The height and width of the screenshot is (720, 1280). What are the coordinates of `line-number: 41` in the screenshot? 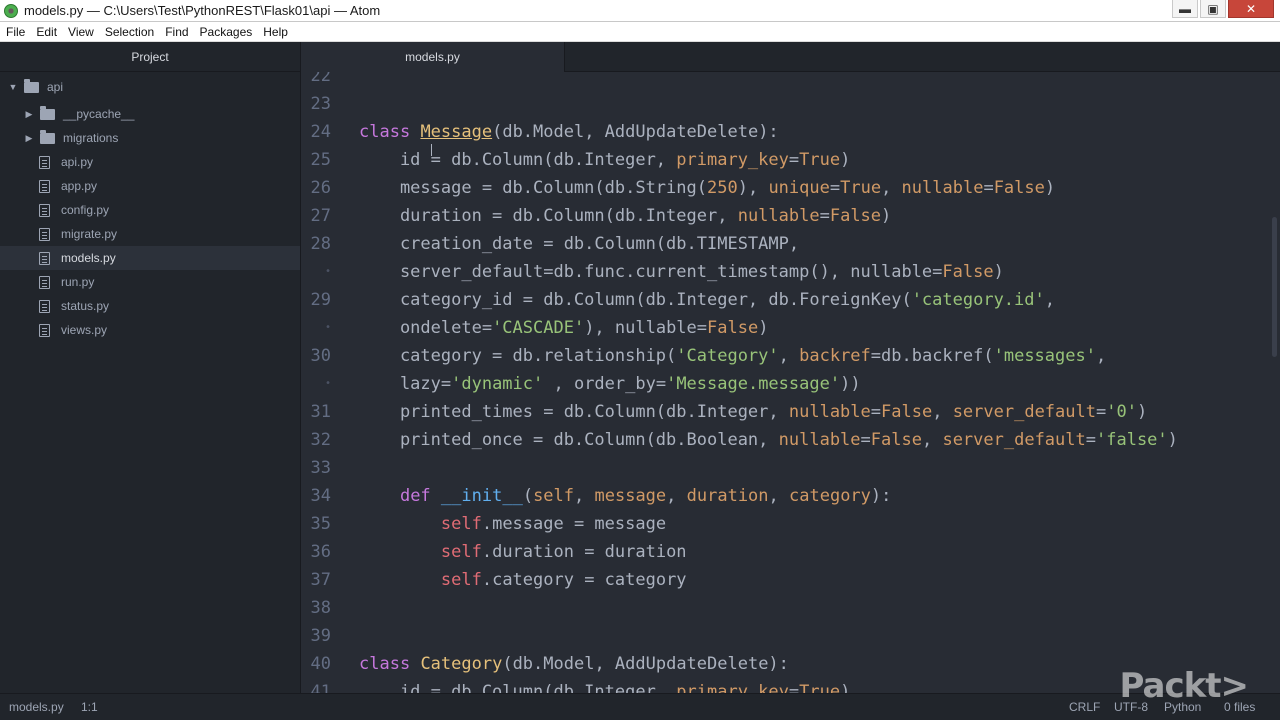 It's located at (320, 687).